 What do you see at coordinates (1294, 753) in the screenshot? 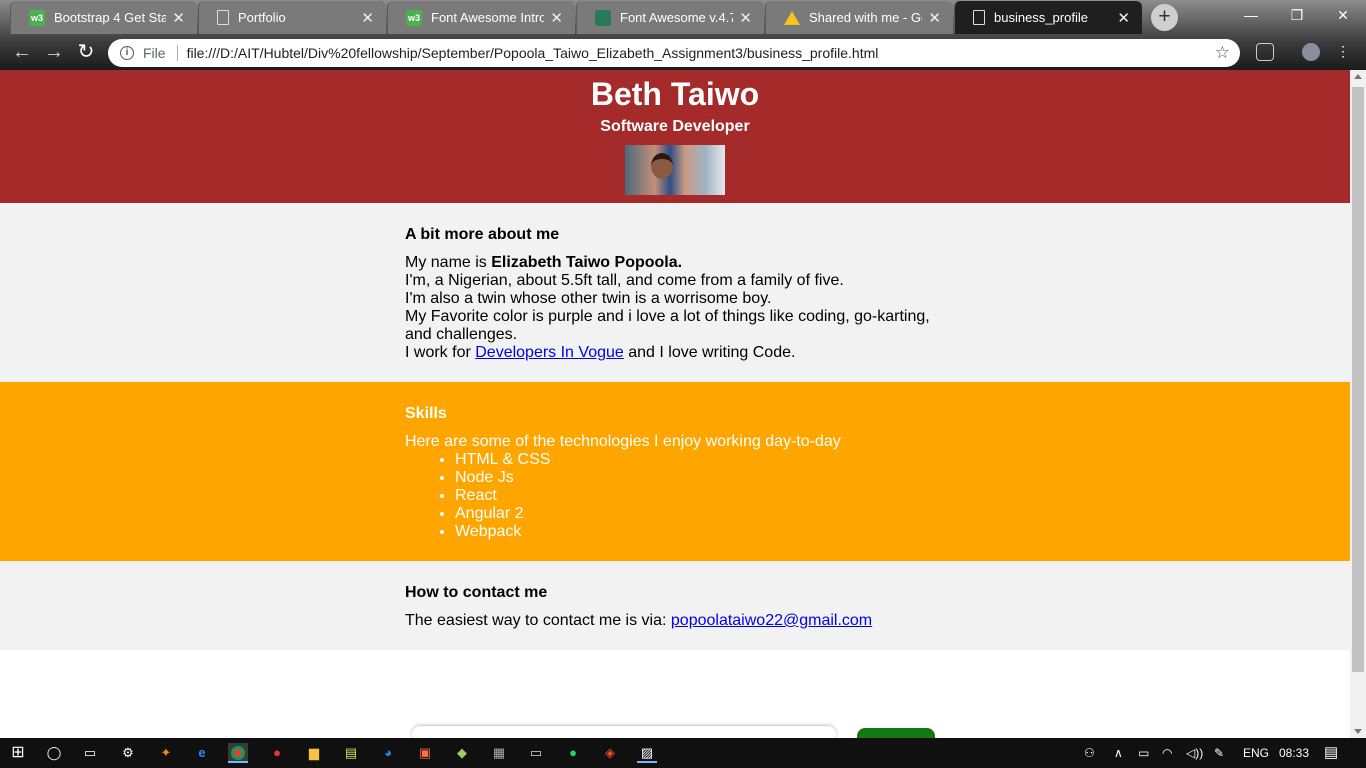
I see `clock: 08:33` at bounding box center [1294, 753].